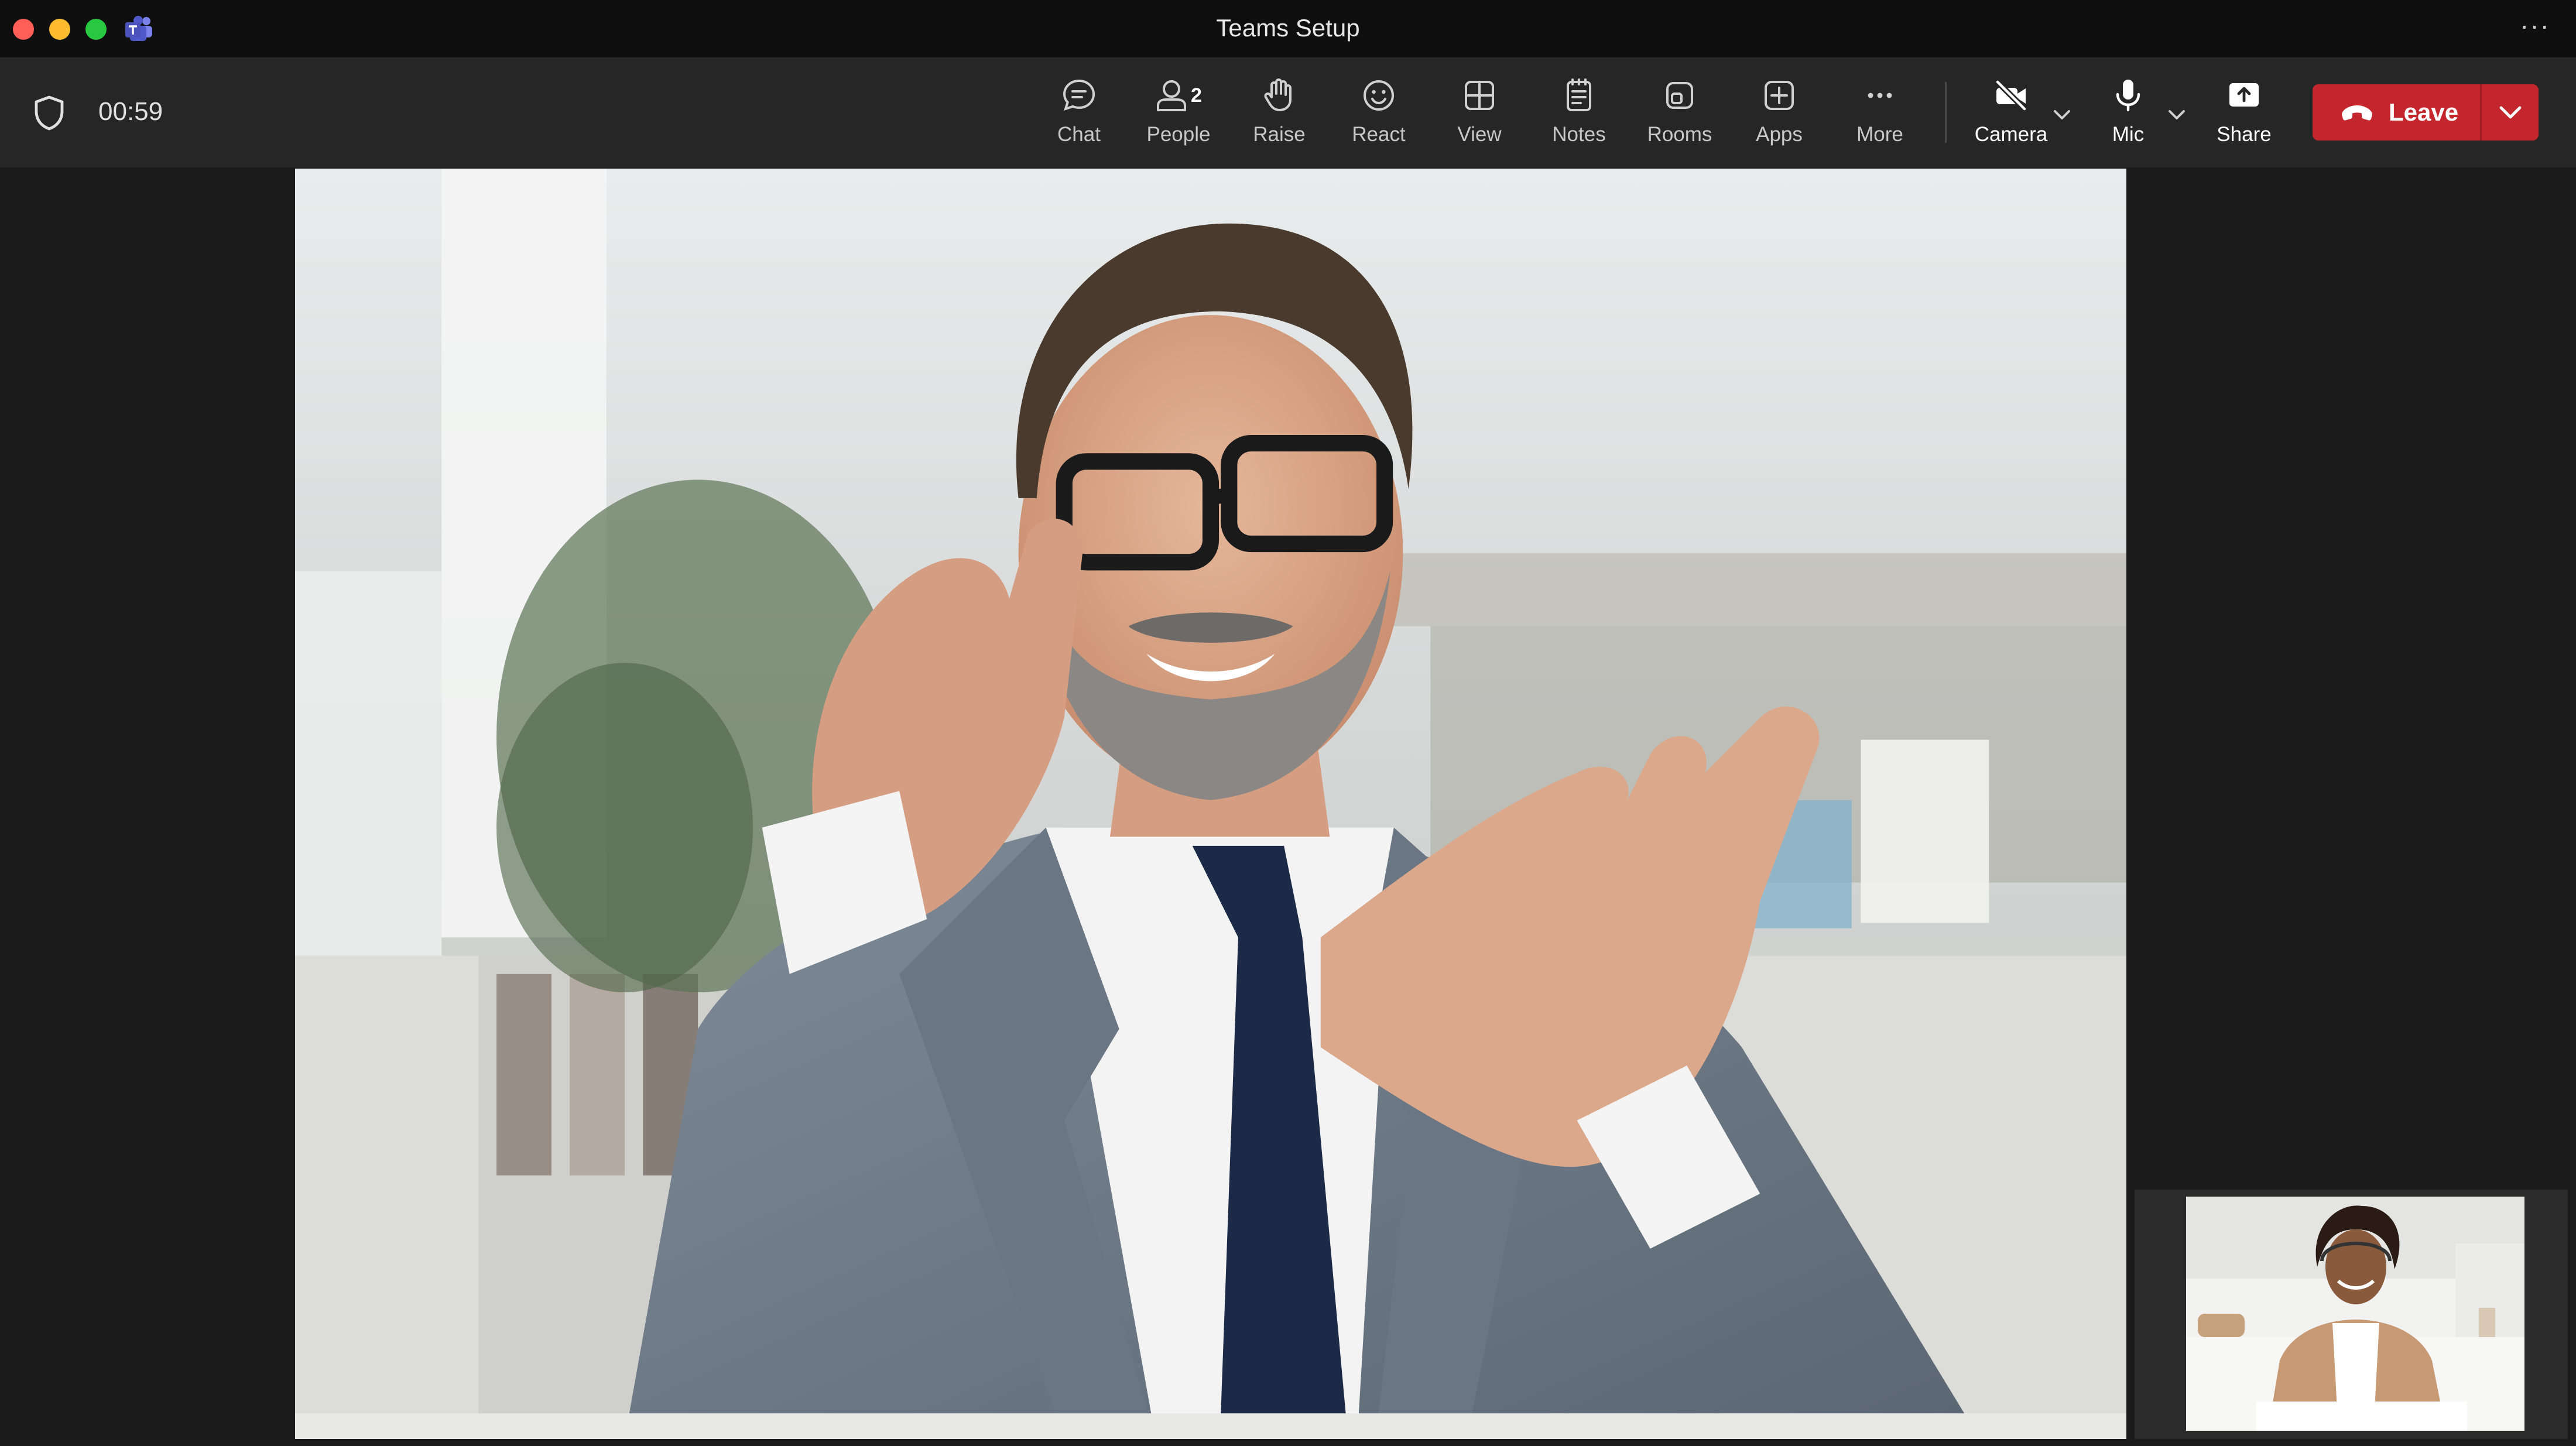 This screenshot has width=2576, height=1446. Describe the element at coordinates (1479, 134) in the screenshot. I see `view-label: View` at that location.